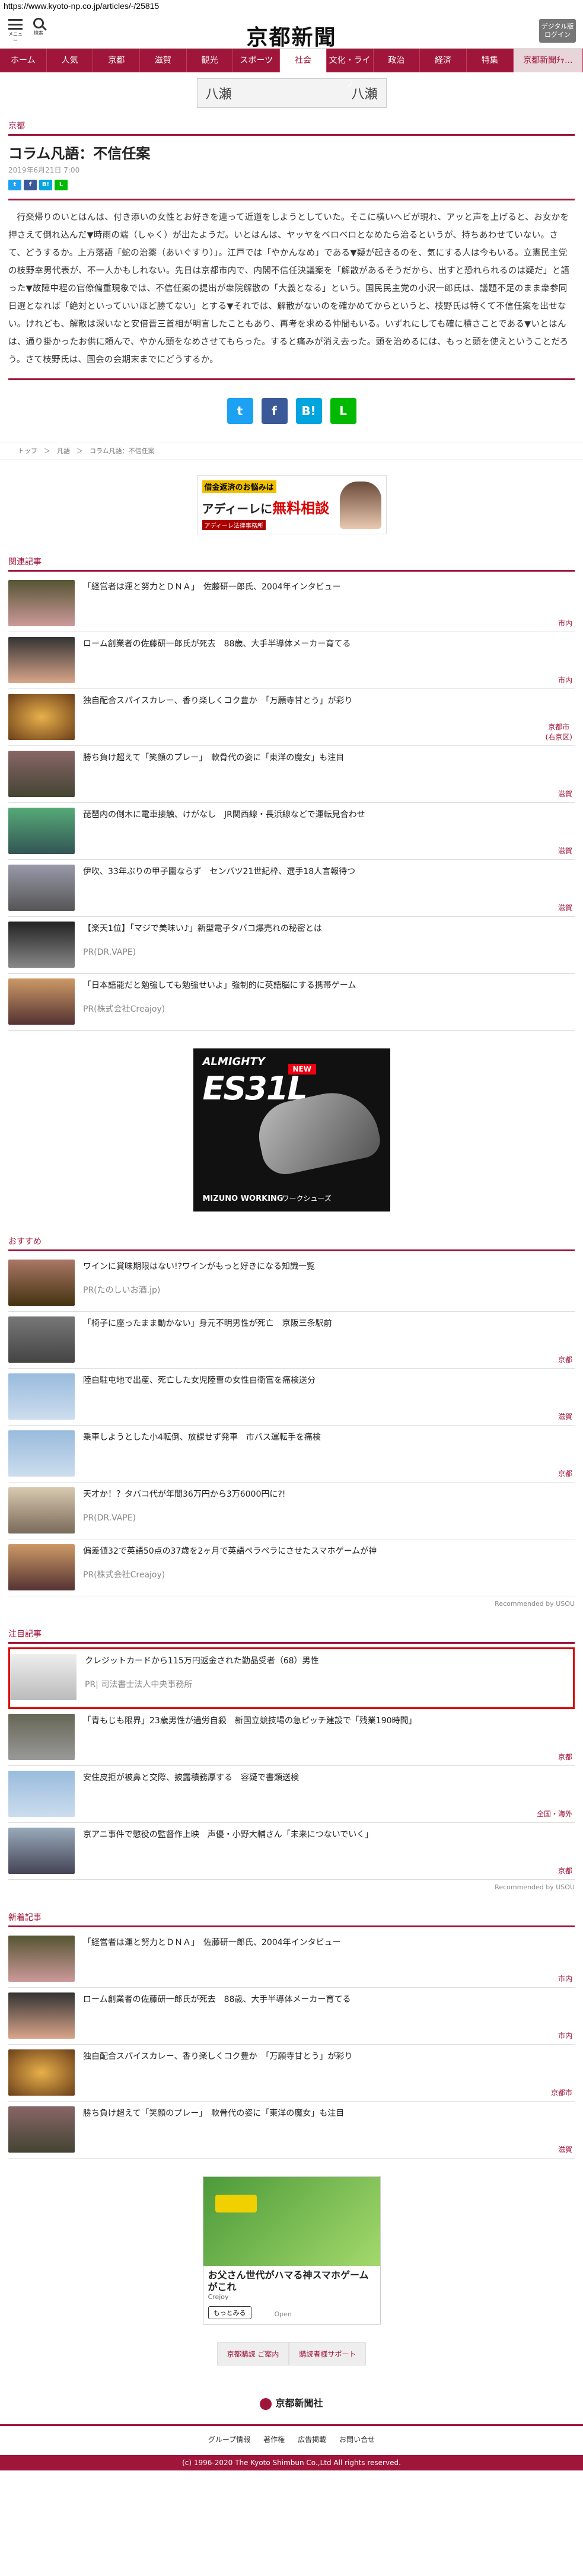 Image resolution: width=583 pixels, height=2576 pixels. What do you see at coordinates (46, 185) in the screenshot?
I see `hatena-icon: B!` at bounding box center [46, 185].